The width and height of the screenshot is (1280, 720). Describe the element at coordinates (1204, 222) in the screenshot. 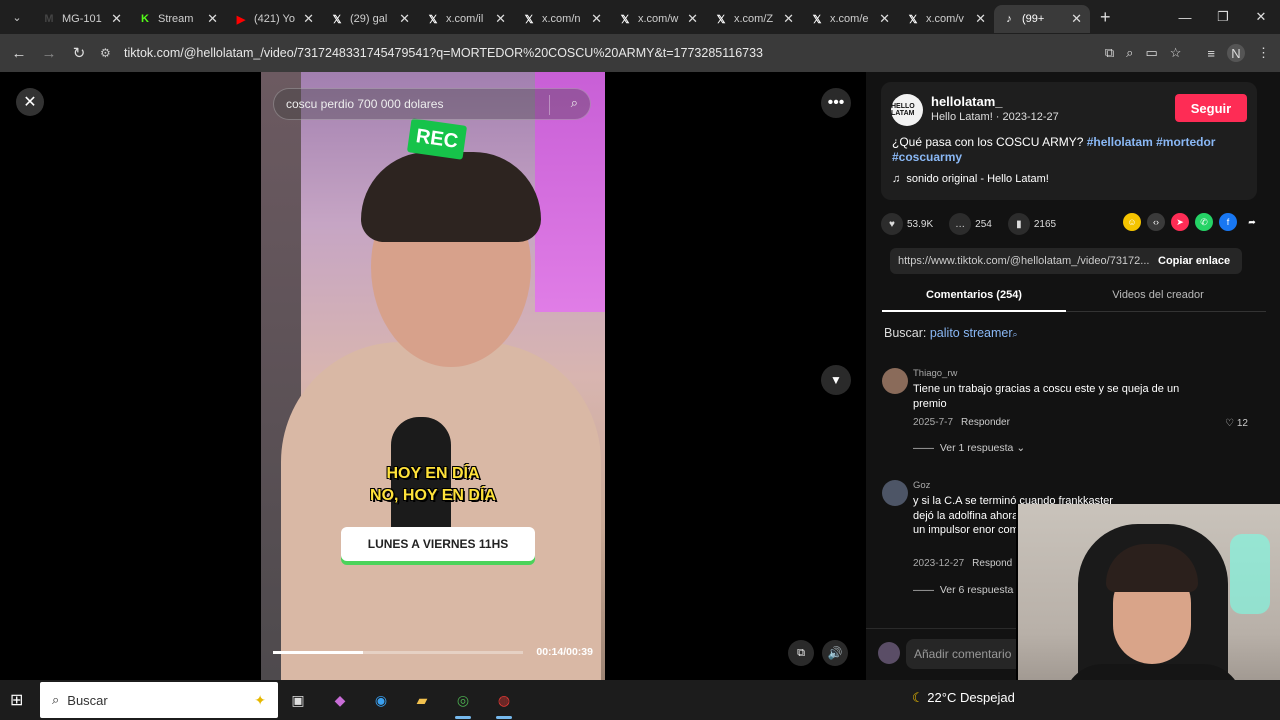

I see `whatsapp-icon: ✆` at that location.